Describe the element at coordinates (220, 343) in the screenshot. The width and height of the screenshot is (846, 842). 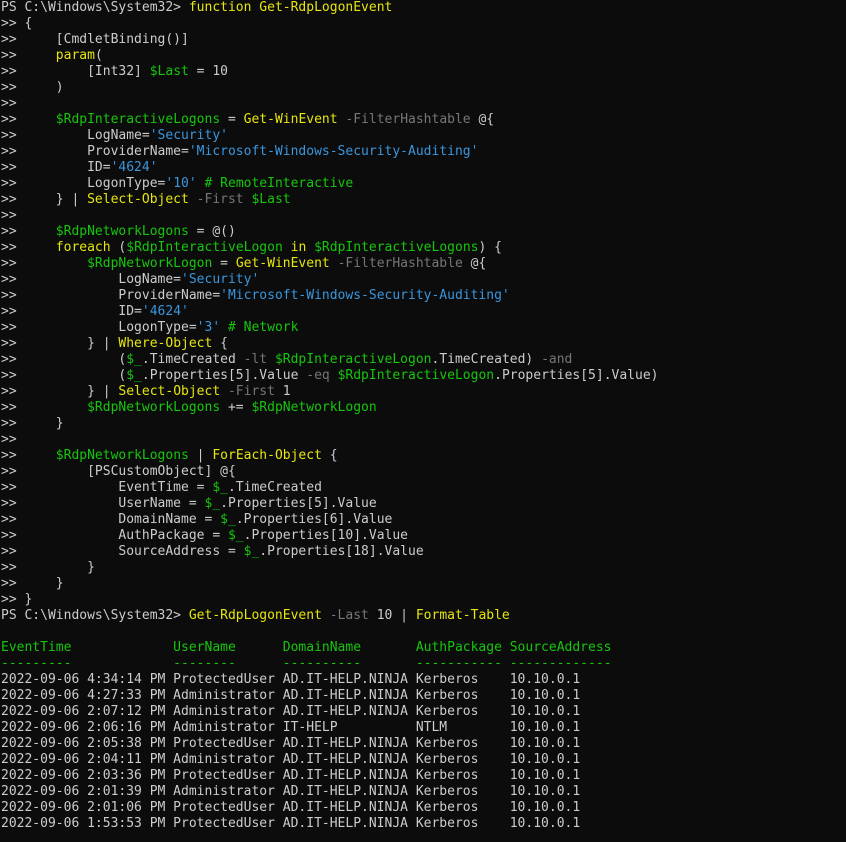
I see `console-text: {` at that location.